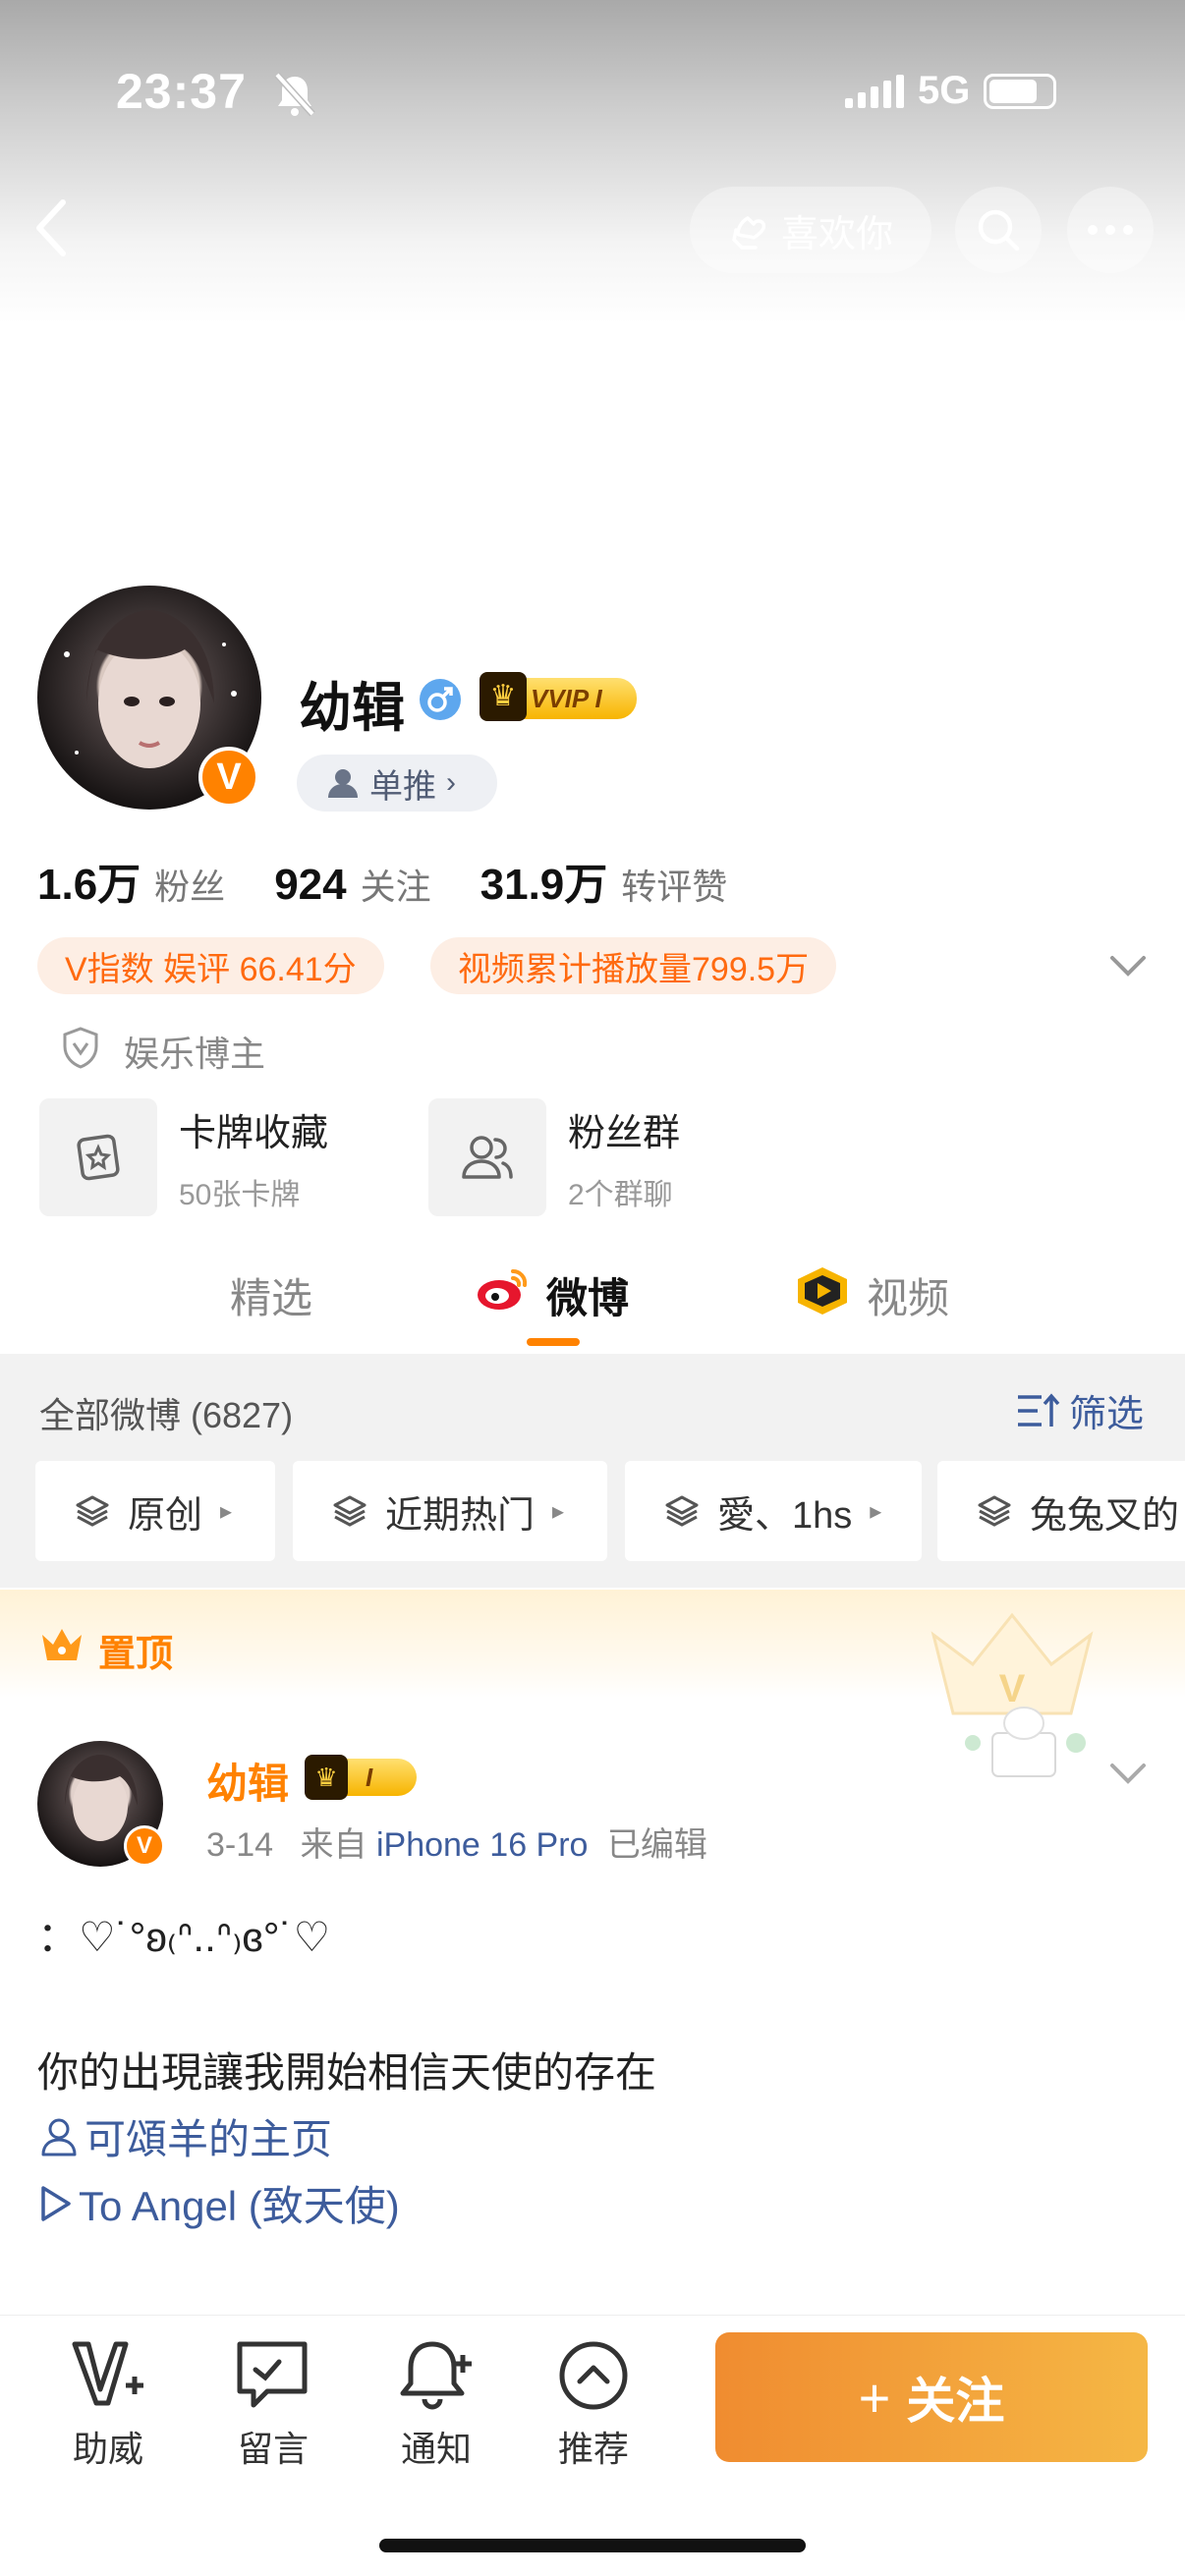 The height and width of the screenshot is (2576, 1185). Describe the element at coordinates (588, 1295) in the screenshot. I see `tab-weibo: 微博` at that location.